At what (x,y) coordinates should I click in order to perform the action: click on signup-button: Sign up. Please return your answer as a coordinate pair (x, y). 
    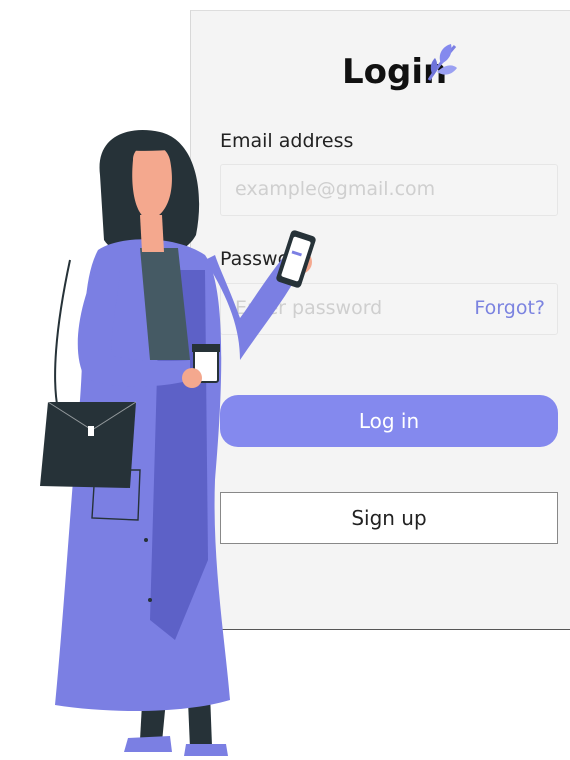
    Looking at the image, I should click on (389, 518).